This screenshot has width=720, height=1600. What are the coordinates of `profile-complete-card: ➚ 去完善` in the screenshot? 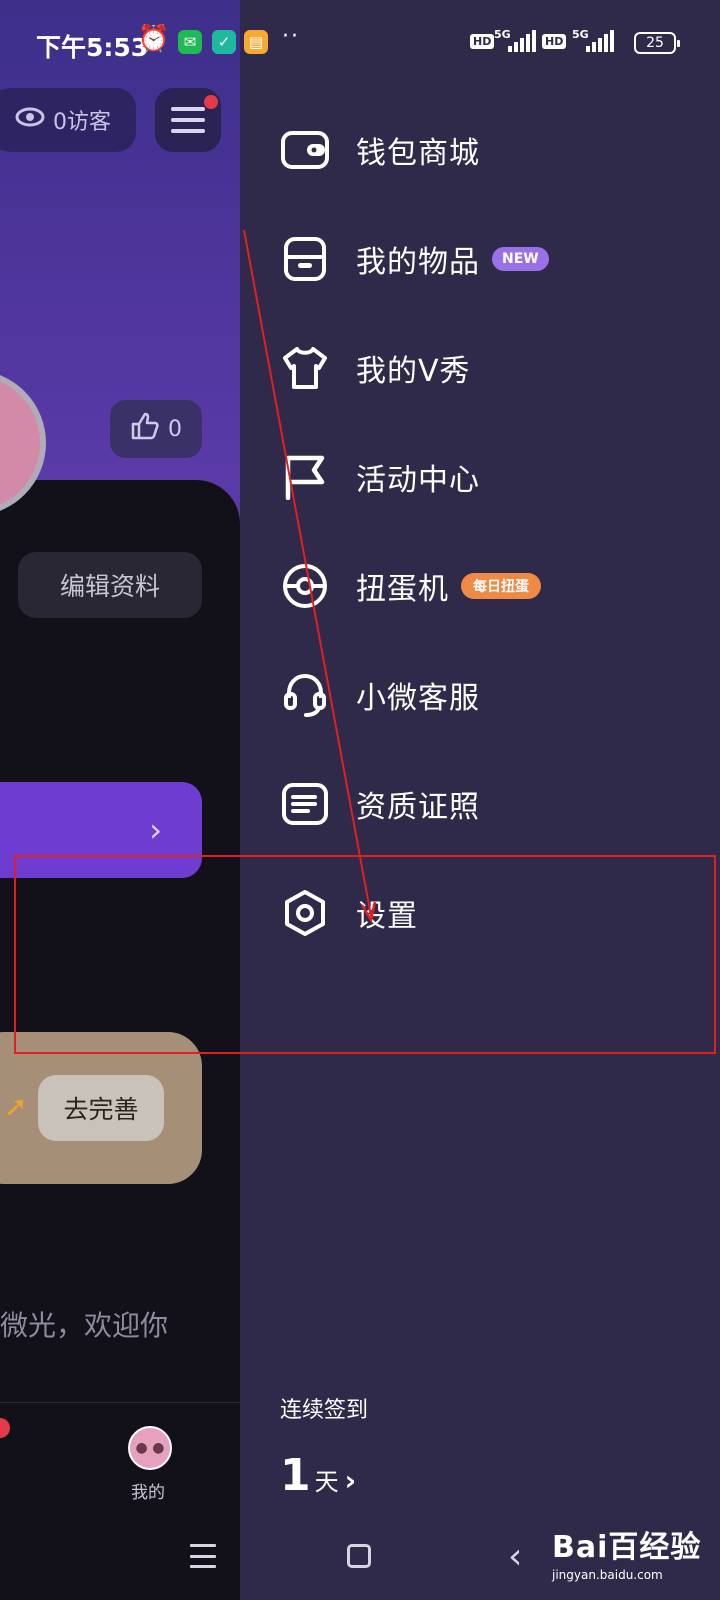 It's located at (101, 1108).